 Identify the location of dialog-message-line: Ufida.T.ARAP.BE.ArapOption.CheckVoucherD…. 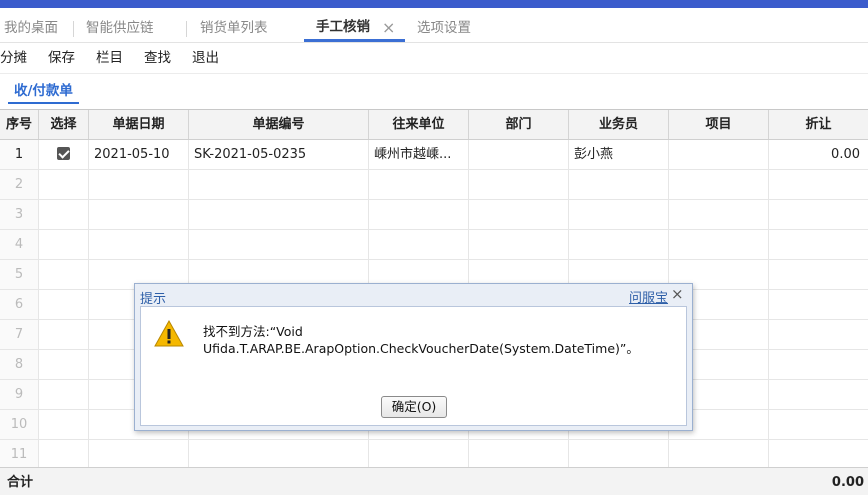
(421, 348).